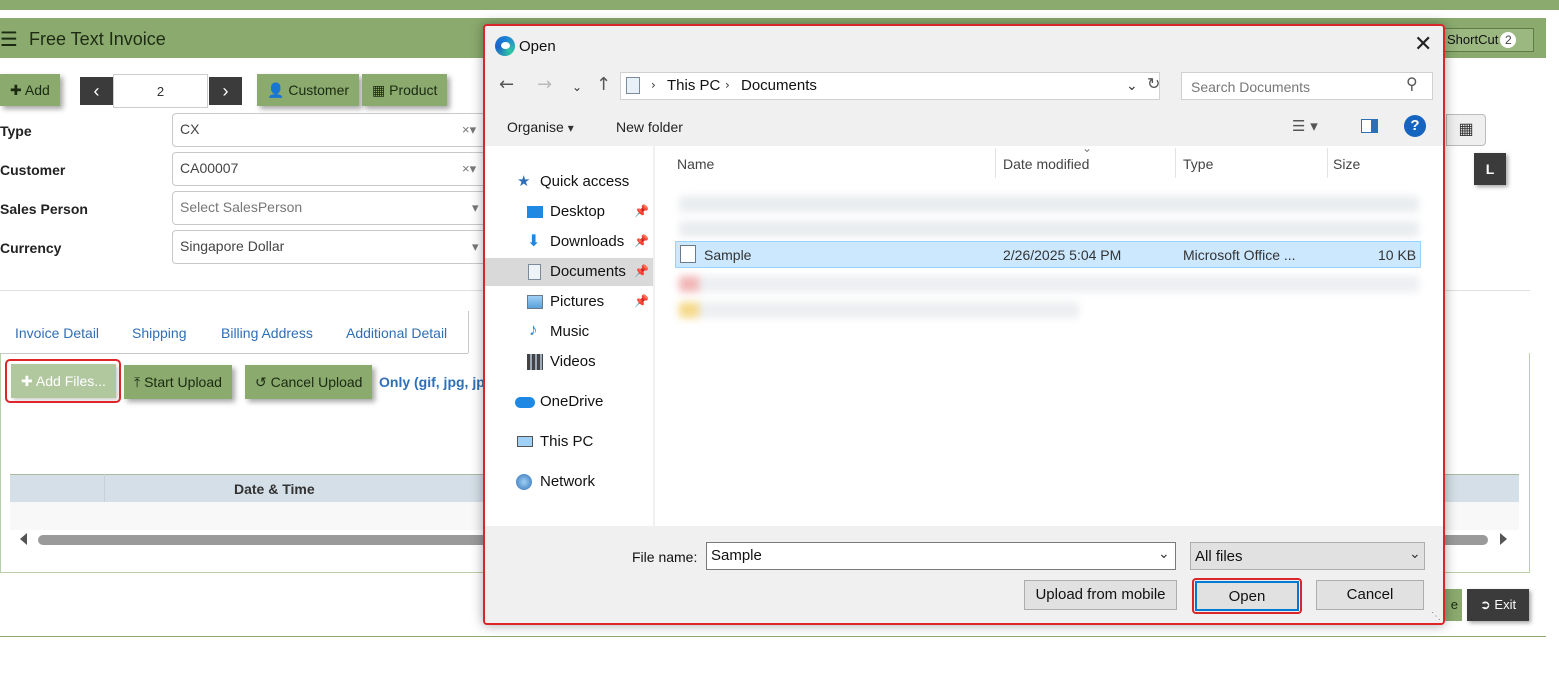  What do you see at coordinates (1490, 169) in the screenshot?
I see `l-button: L` at bounding box center [1490, 169].